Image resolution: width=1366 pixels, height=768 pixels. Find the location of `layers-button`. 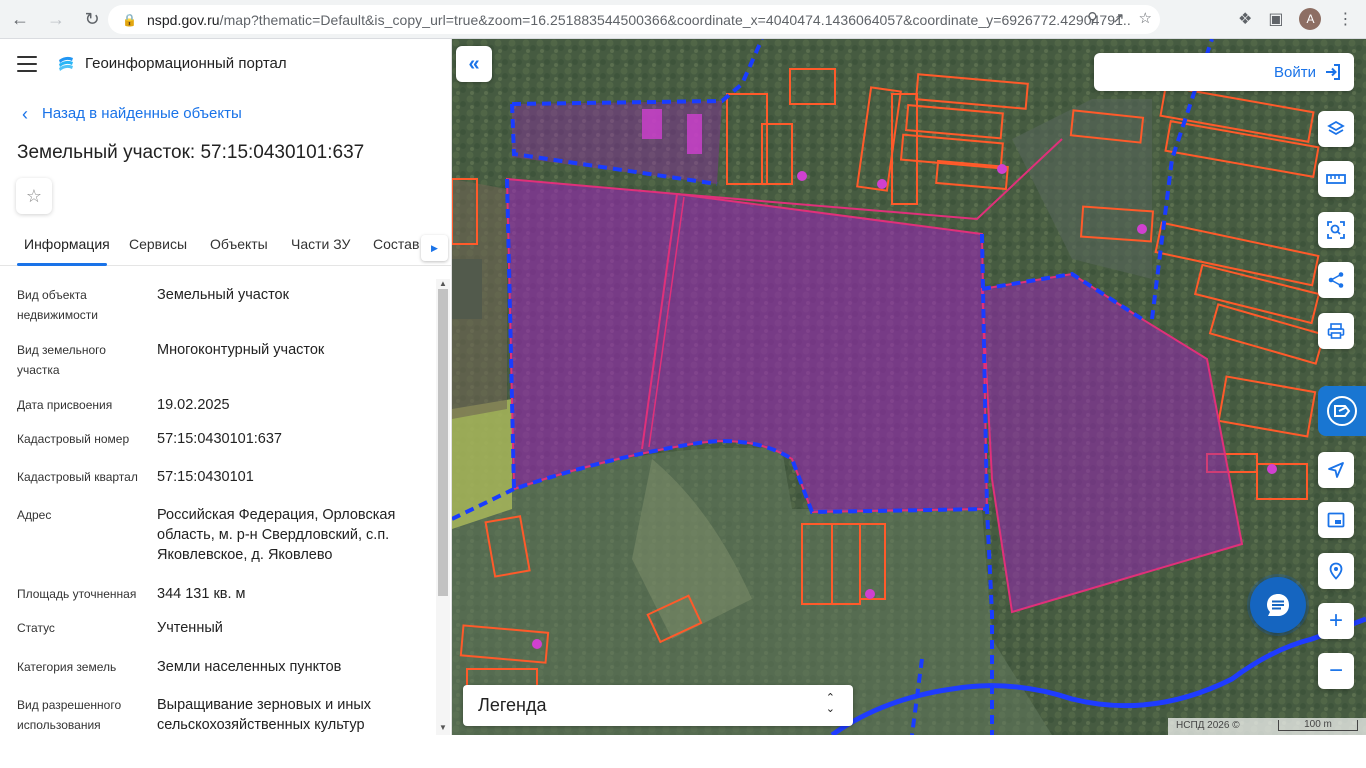

layers-button is located at coordinates (1336, 129).